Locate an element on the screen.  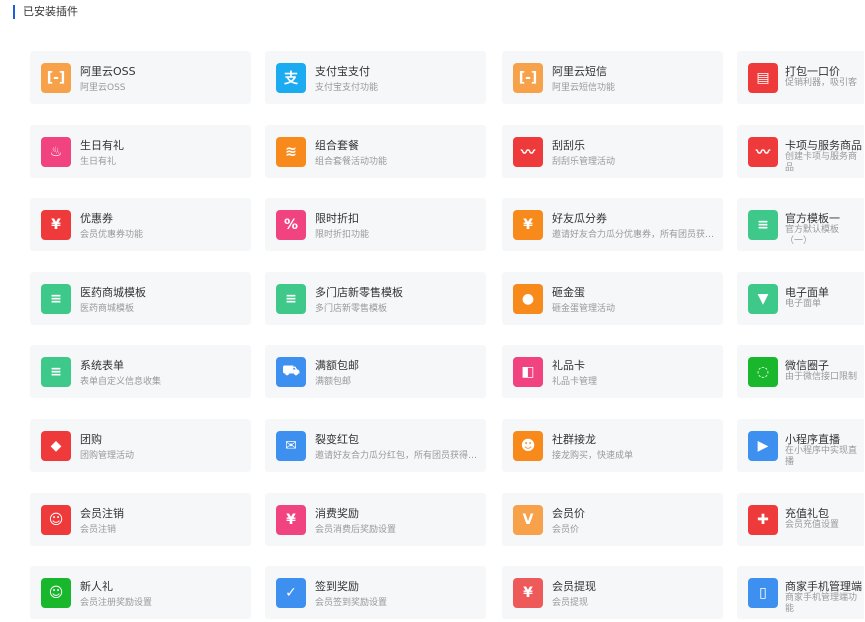
plugin-card: ✉ 裂变红包 邀请好友合力瓜分红包，所有团员获得奖励 is located at coordinates (375, 445).